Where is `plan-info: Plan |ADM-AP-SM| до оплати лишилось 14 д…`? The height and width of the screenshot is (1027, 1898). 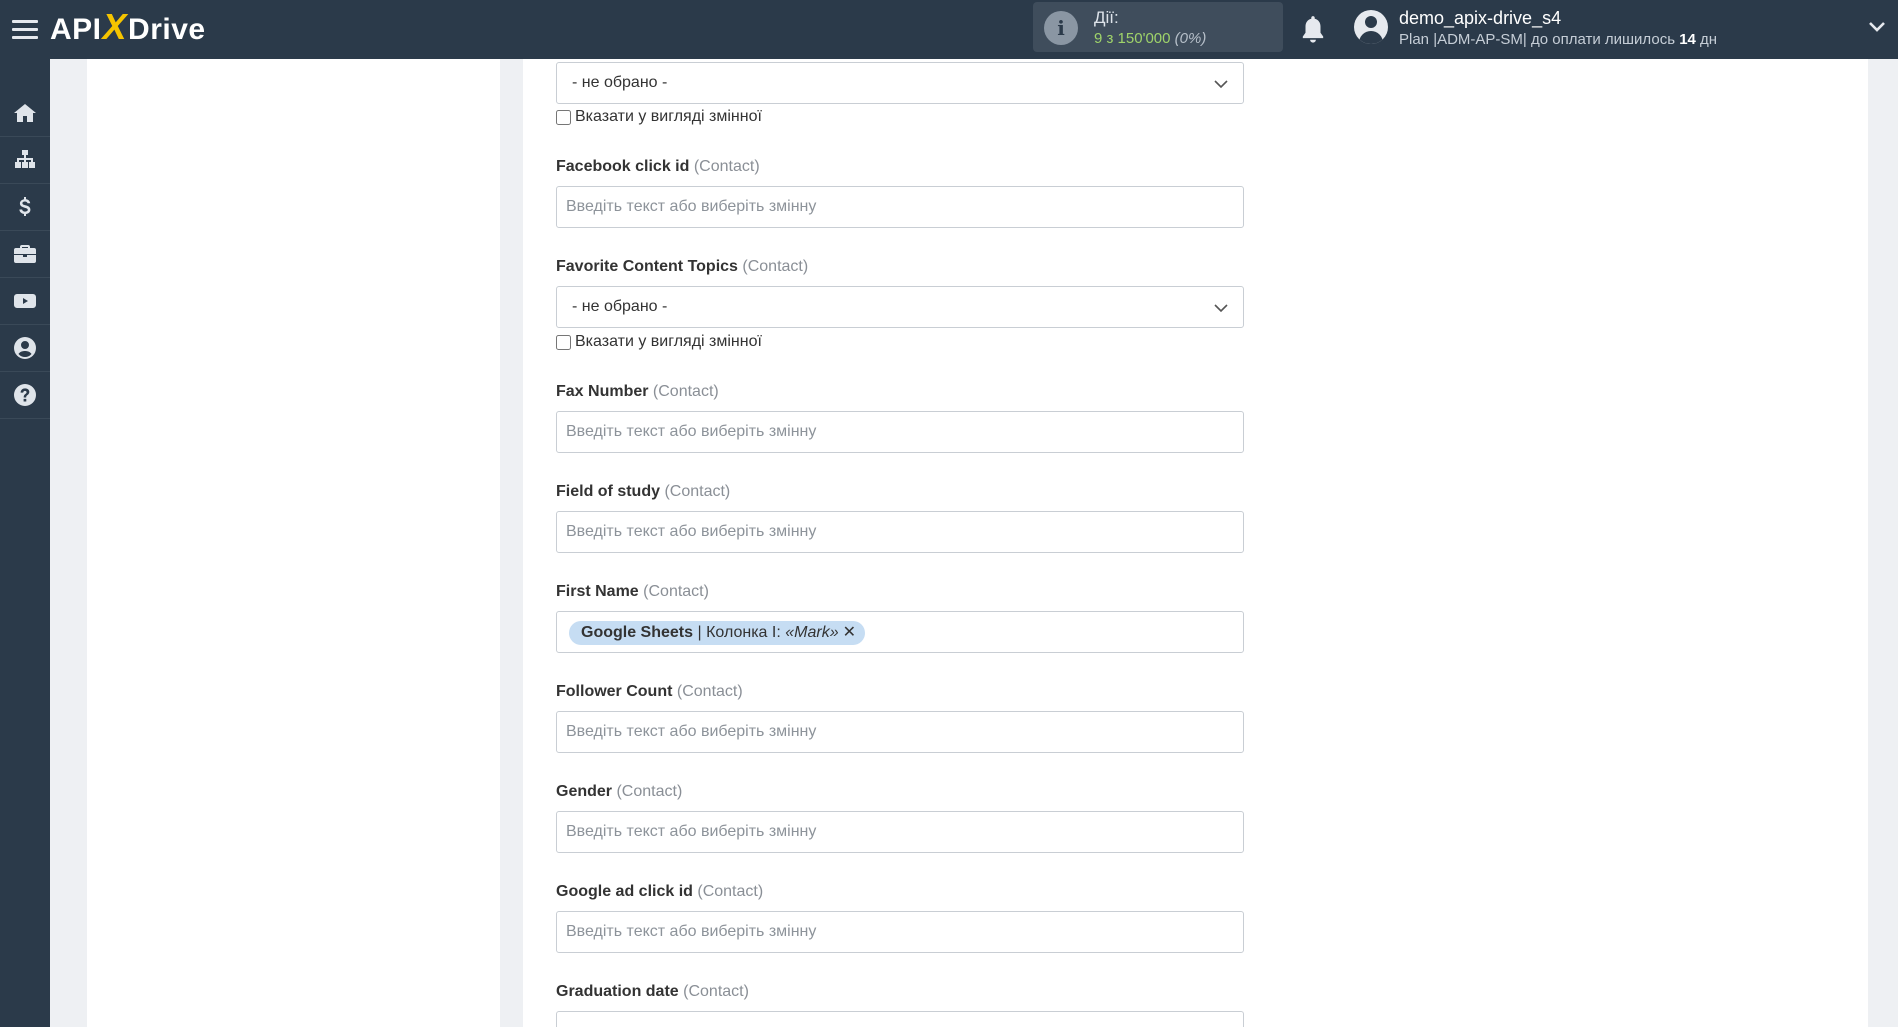
plan-info: Plan |ADM-AP-SM| до оплати лишилось 14 д… is located at coordinates (1558, 39).